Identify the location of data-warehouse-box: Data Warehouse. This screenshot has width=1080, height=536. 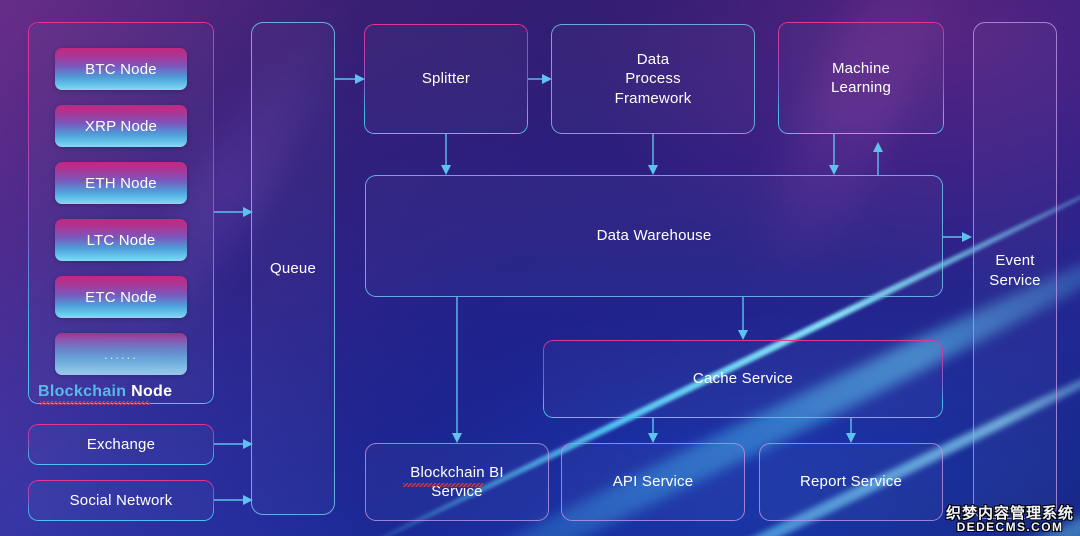
(654, 236).